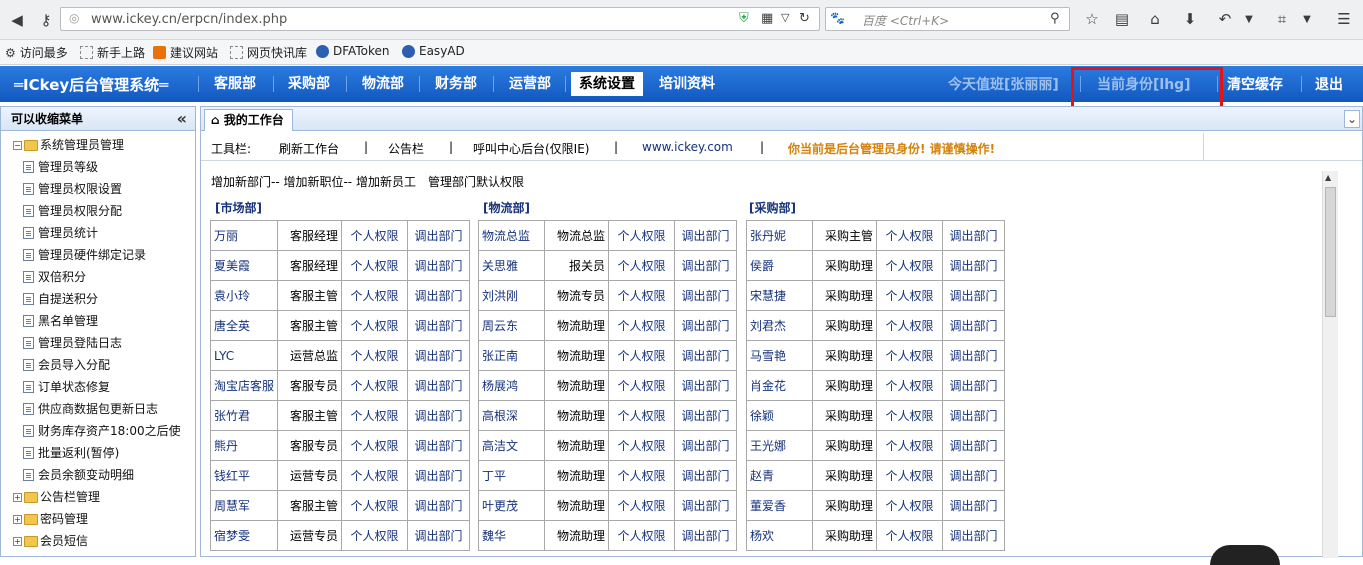 This screenshot has width=1363, height=565. Describe the element at coordinates (779, 505) in the screenshot. I see `staff-name: 董爱香` at that location.